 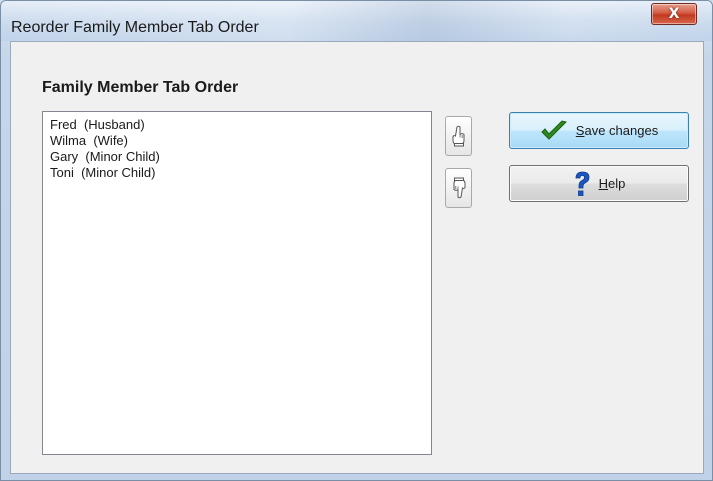 I want to click on move-up-button, so click(x=458, y=136).